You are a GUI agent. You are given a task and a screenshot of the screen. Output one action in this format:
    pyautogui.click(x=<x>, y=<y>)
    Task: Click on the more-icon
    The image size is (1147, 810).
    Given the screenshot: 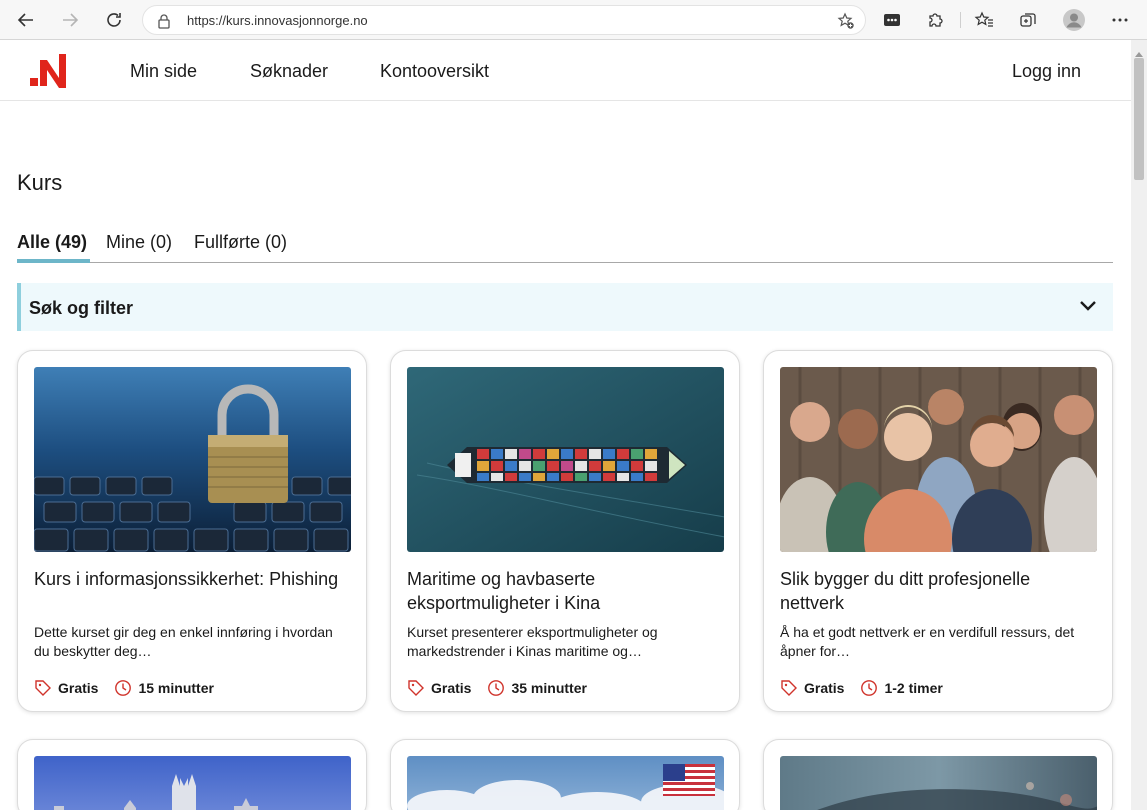 What is the action you would take?
    pyautogui.click(x=1120, y=20)
    